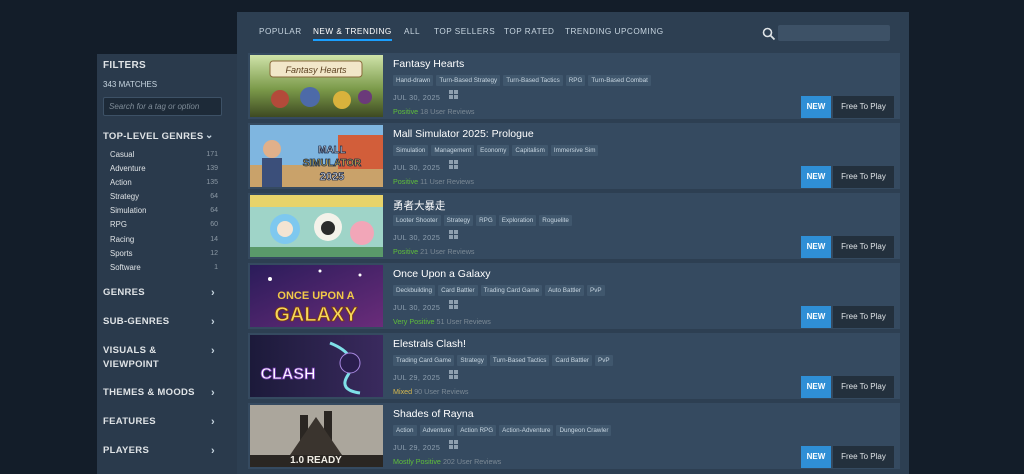 The height and width of the screenshot is (474, 1024). I want to click on review-count: 90 User Reviews, so click(441, 391).